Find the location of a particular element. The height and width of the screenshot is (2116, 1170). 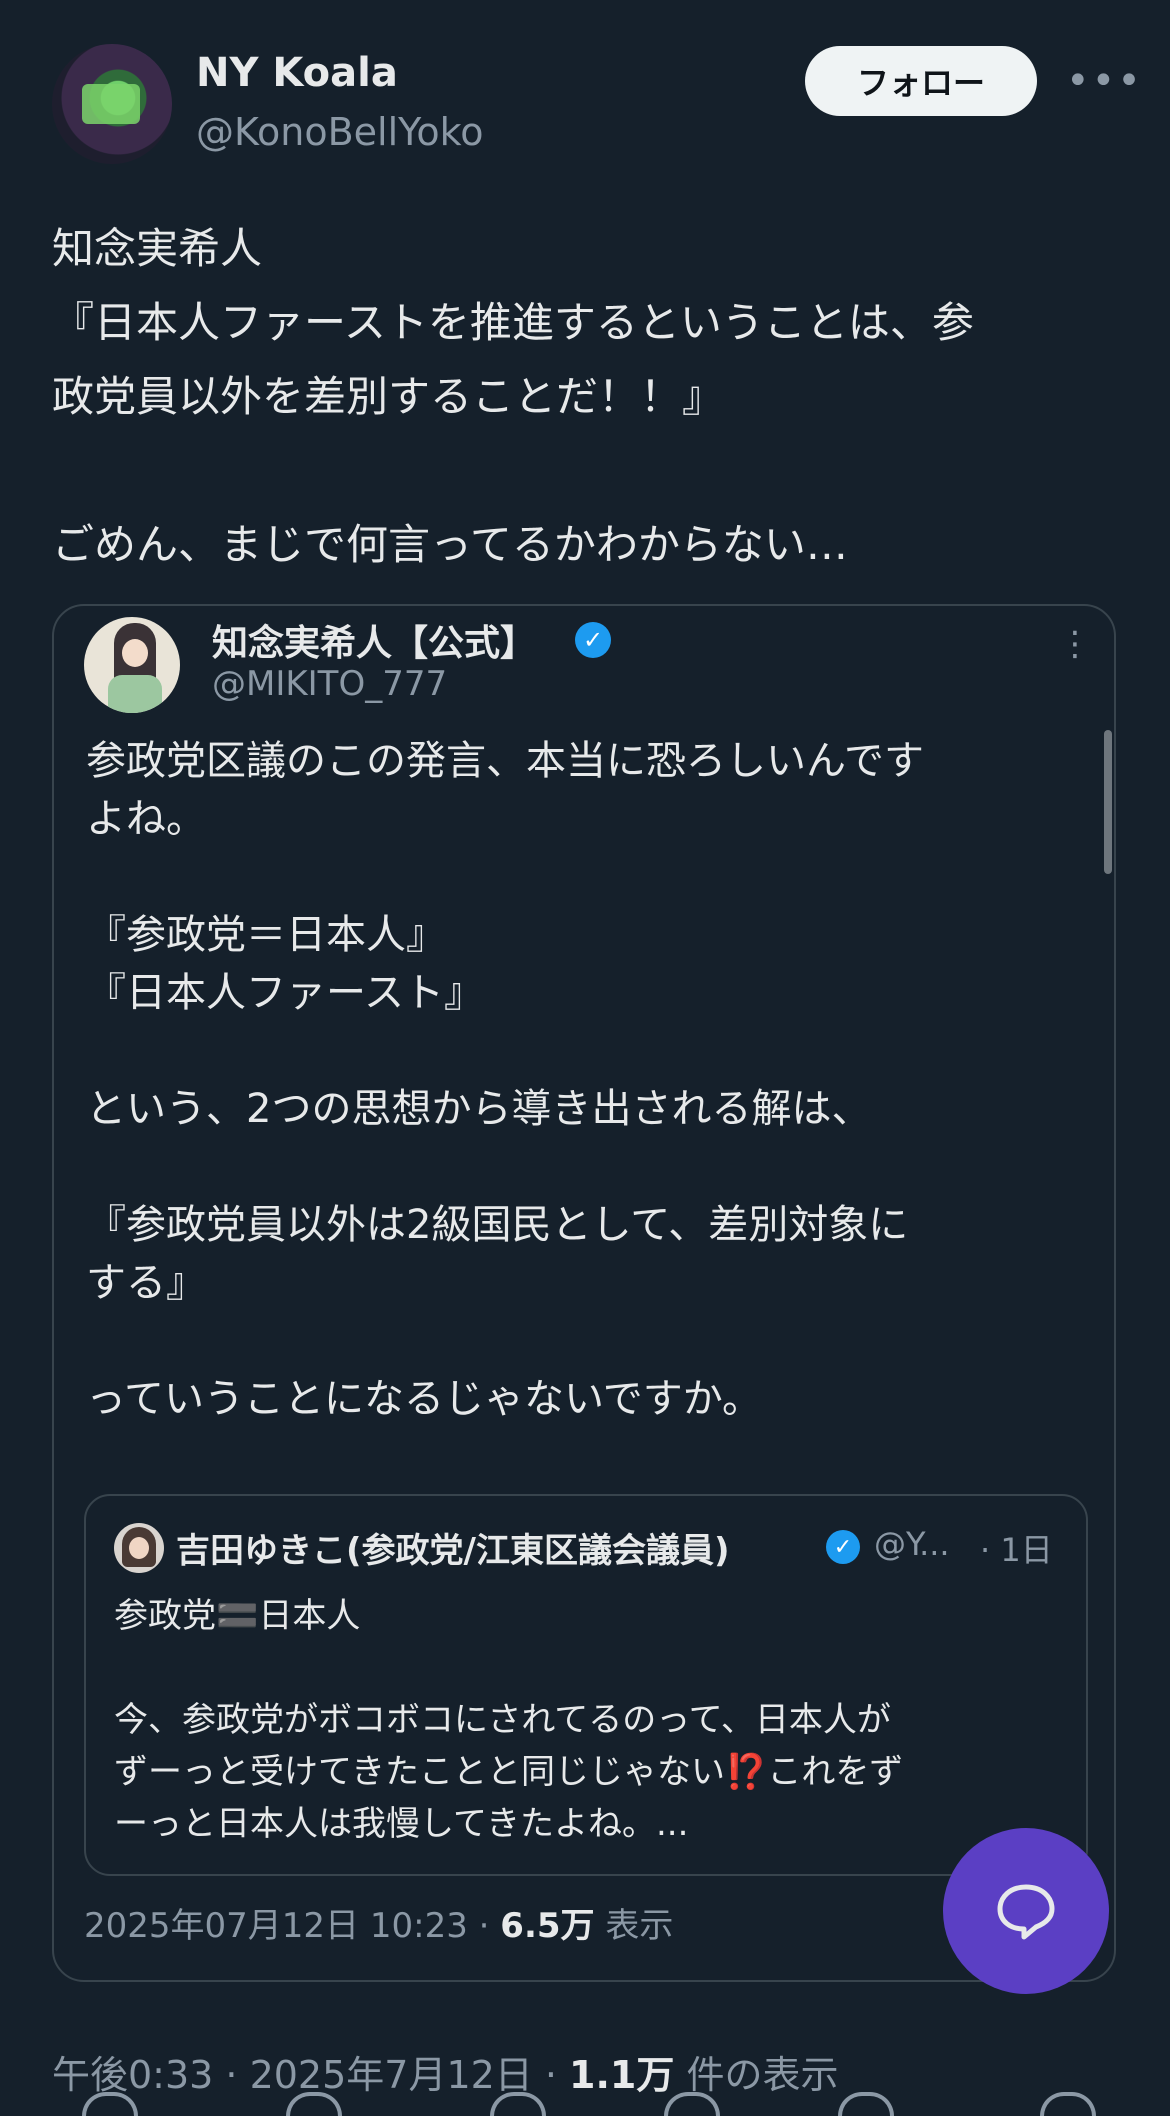

search-icon is located at coordinates (314, 2104).